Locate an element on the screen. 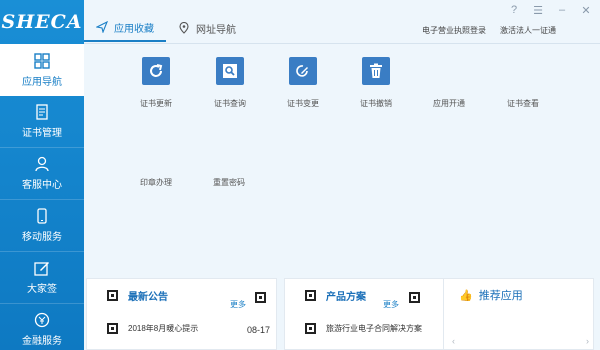 The image size is (600, 350). edit-circle-icon is located at coordinates (303, 71).